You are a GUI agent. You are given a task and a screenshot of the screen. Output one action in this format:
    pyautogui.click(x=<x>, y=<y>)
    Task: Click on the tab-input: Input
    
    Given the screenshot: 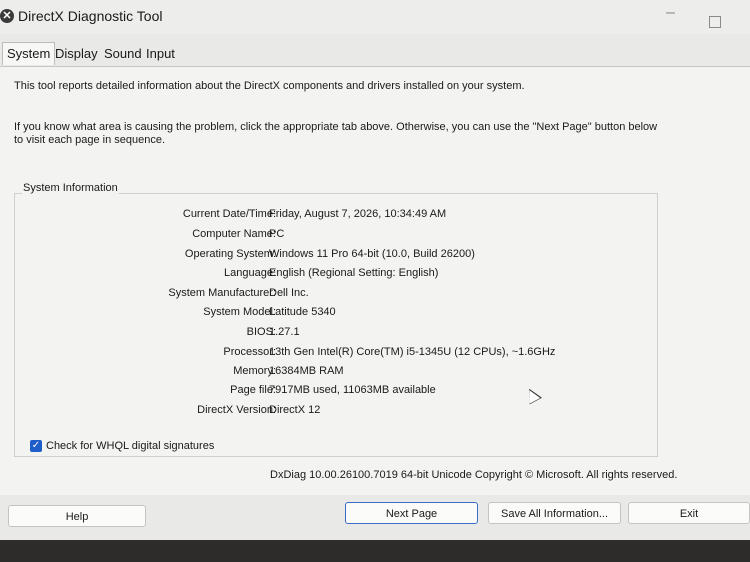 What is the action you would take?
    pyautogui.click(x=160, y=54)
    